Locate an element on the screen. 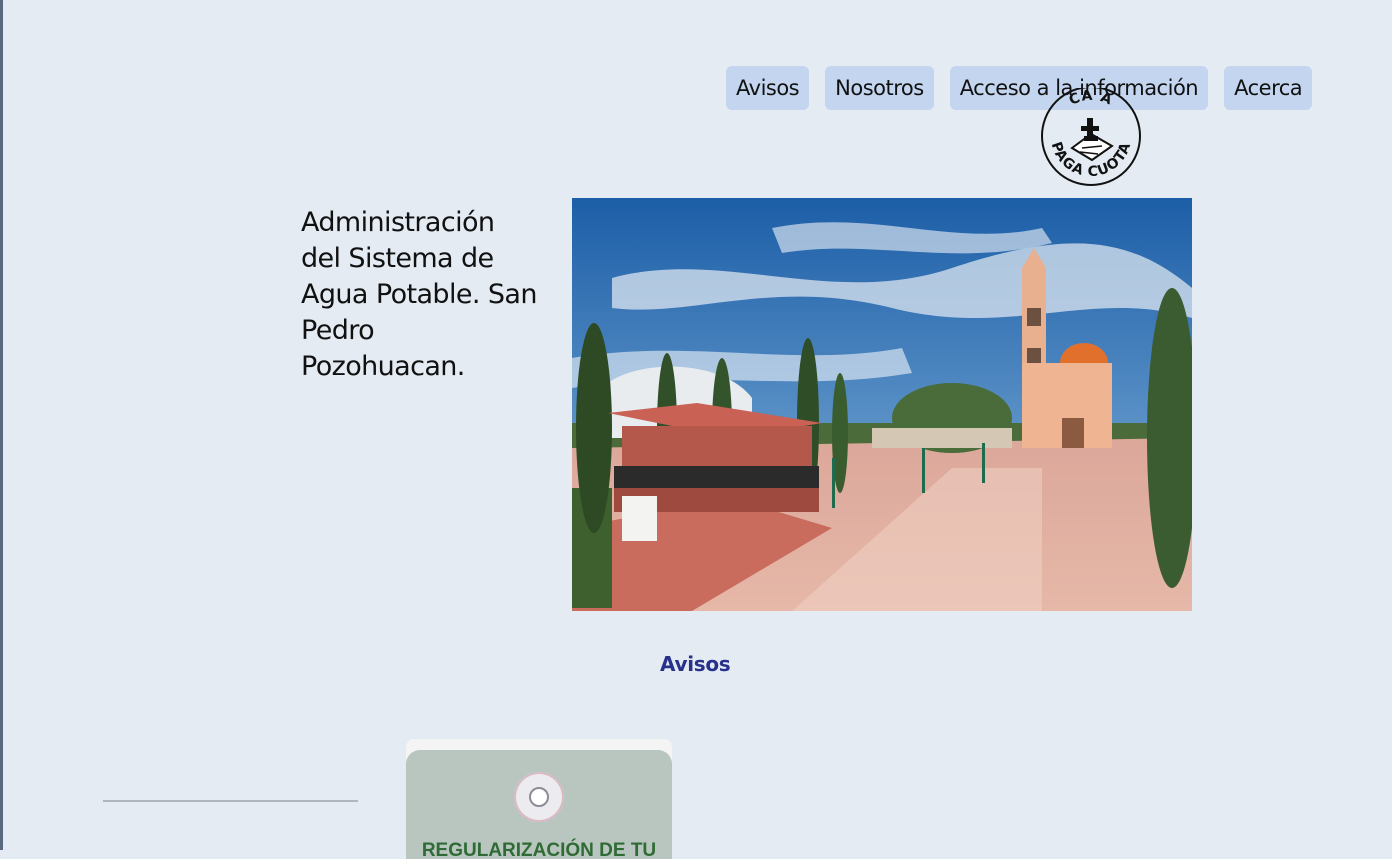  divider-line is located at coordinates (230, 801).